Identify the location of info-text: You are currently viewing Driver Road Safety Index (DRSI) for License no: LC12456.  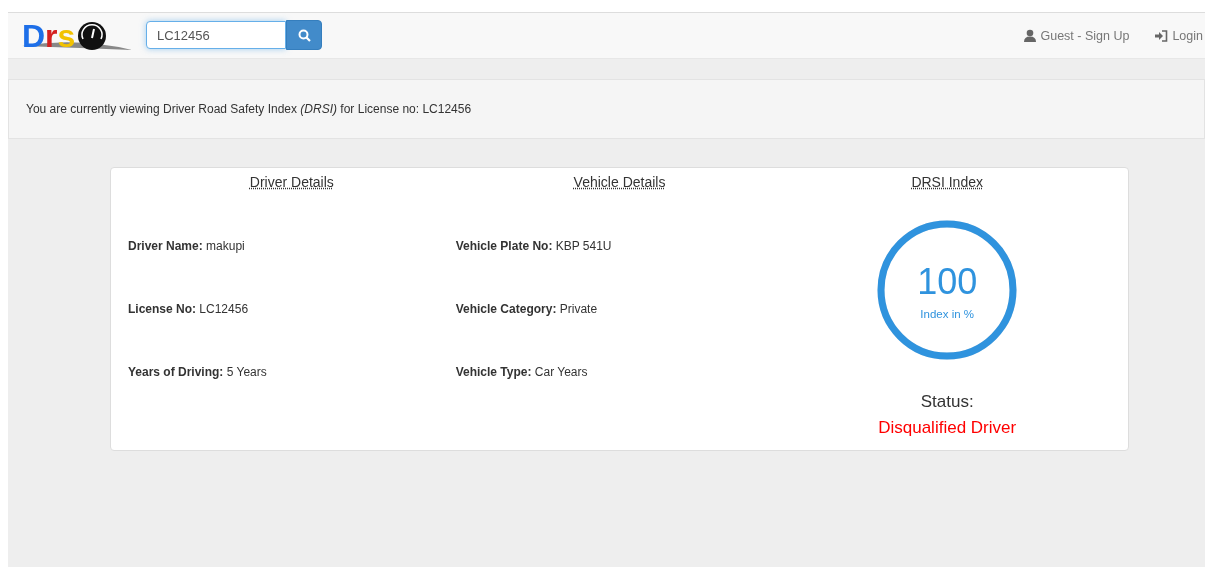
(249, 109).